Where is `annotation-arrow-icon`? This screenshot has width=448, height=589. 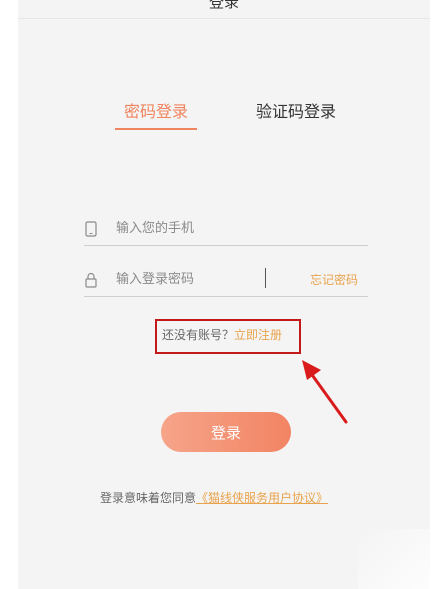 annotation-arrow-icon is located at coordinates (325, 392).